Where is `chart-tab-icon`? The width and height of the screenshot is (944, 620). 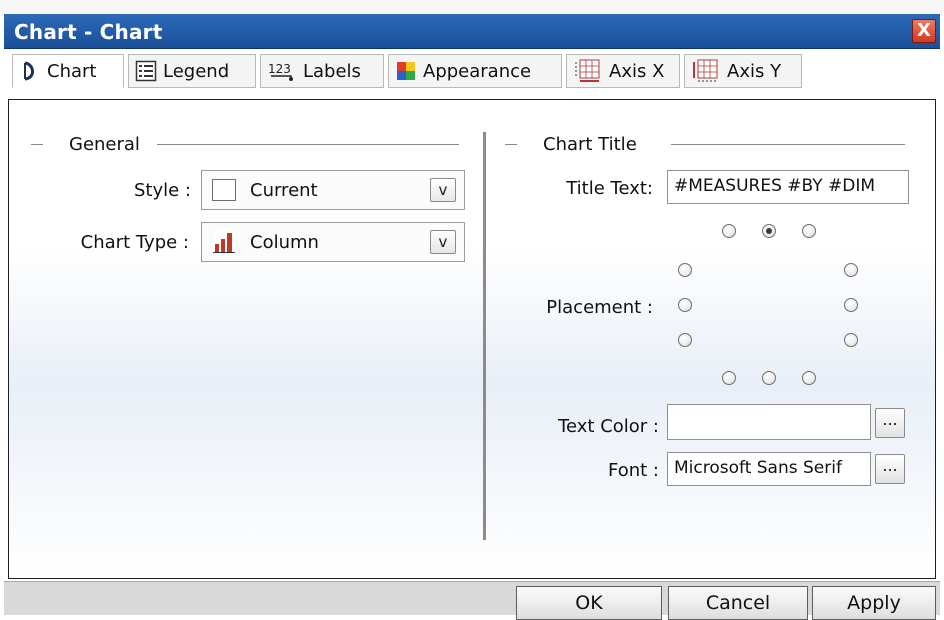 chart-tab-icon is located at coordinates (30, 71).